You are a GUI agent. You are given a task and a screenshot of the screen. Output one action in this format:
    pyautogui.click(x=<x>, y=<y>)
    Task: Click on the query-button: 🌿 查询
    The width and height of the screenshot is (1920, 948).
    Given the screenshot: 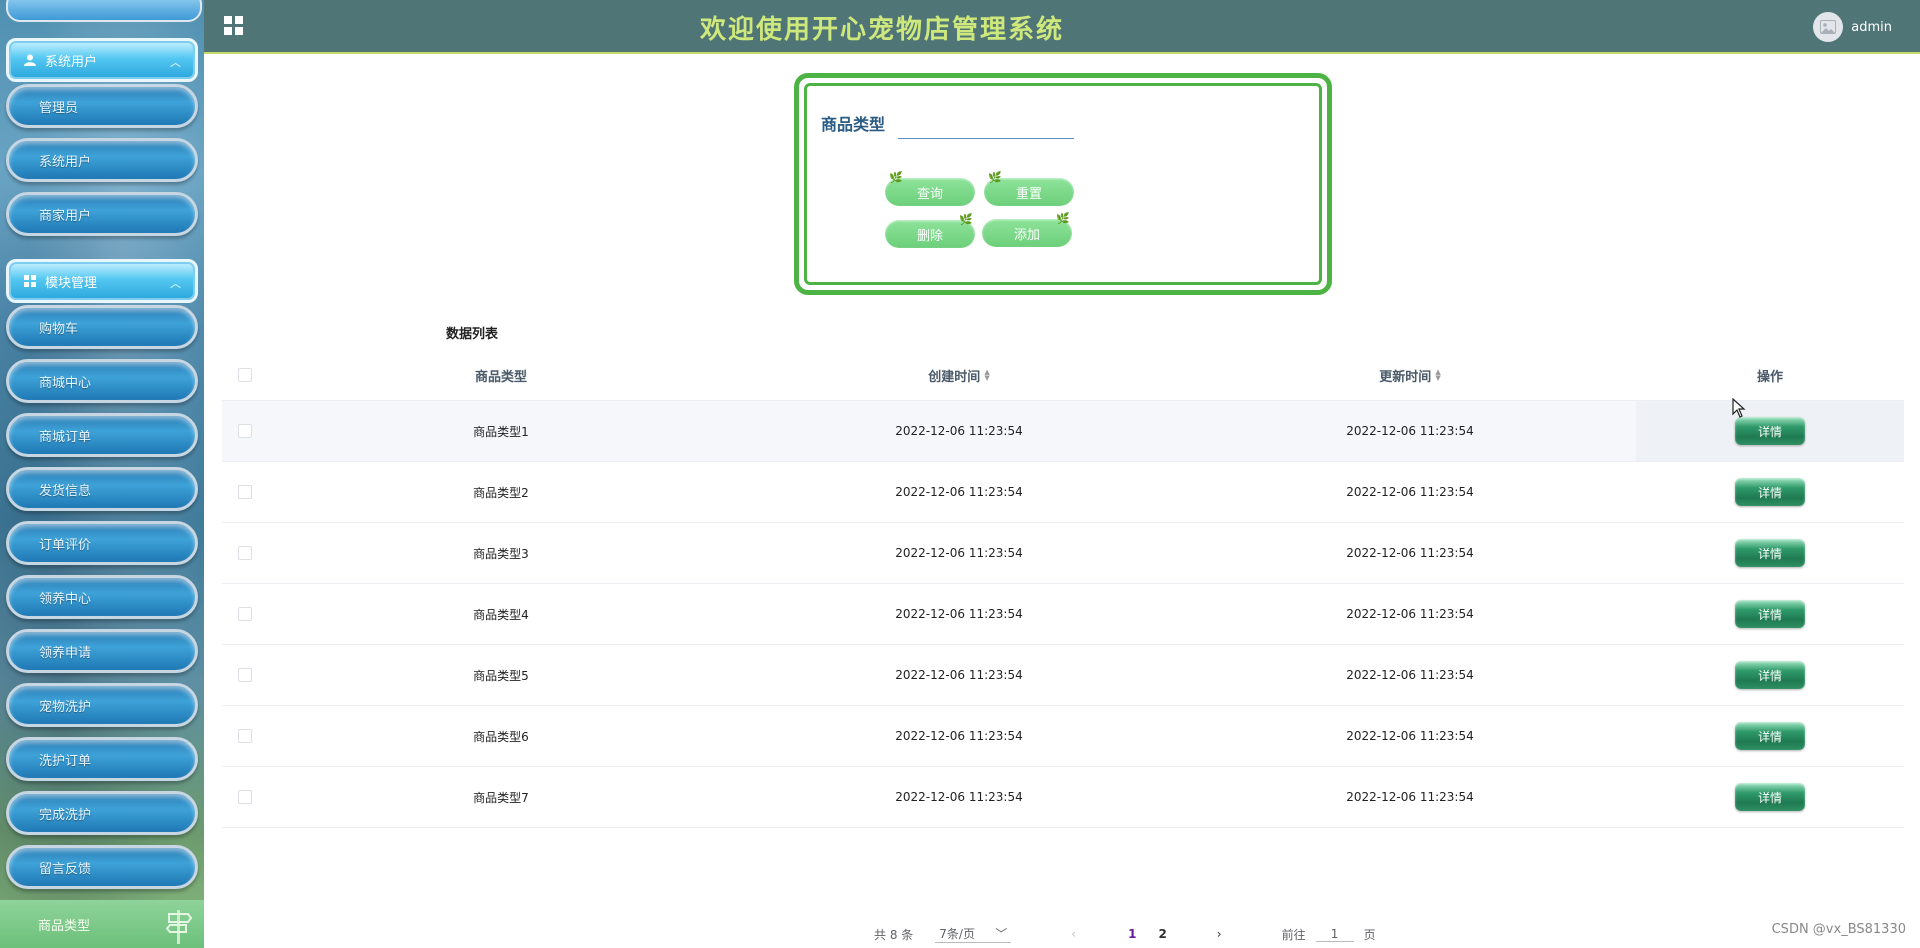 What is the action you would take?
    pyautogui.click(x=930, y=188)
    